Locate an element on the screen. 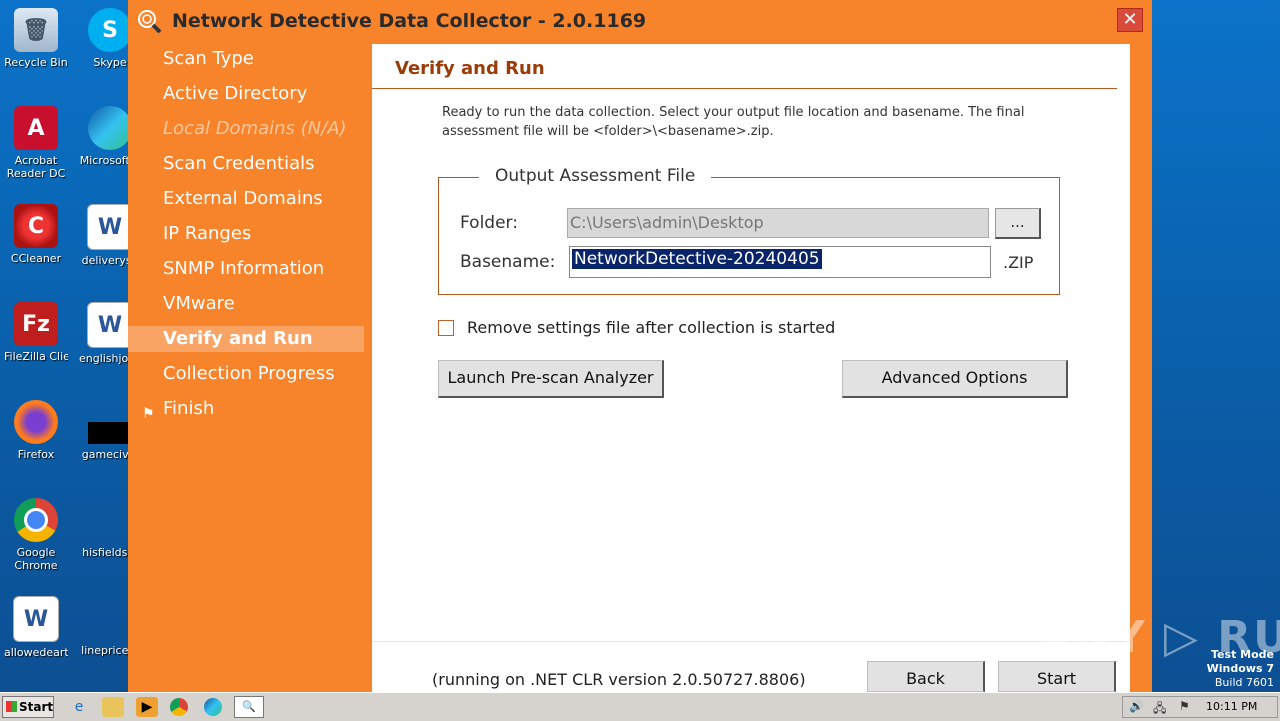  desktop-icon-label: Google Chrome is located at coordinates (36, 559).